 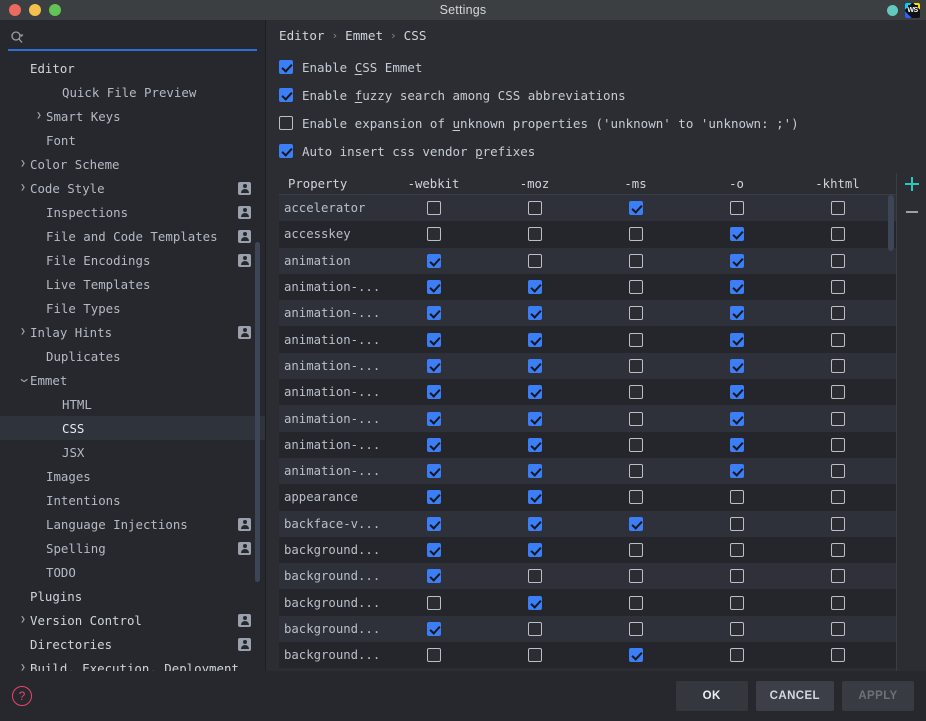 I want to click on sidebar-item-html: HTML, so click(x=132, y=404).